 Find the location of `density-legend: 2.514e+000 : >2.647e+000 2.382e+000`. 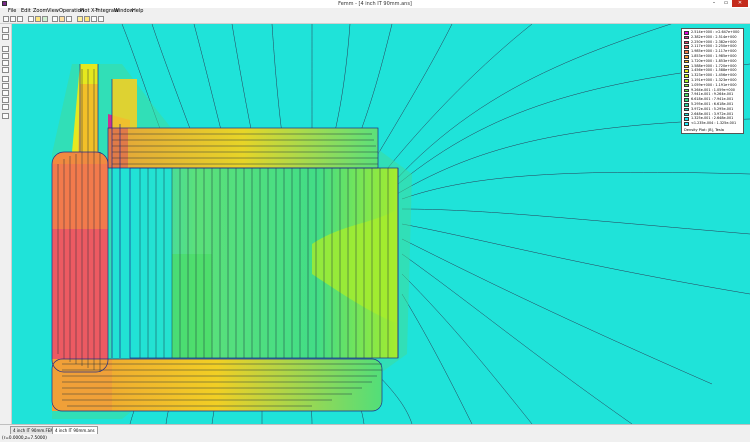

density-legend: 2.514e+000 : >2.647e+000 2.382e+000 is located at coordinates (712, 81).